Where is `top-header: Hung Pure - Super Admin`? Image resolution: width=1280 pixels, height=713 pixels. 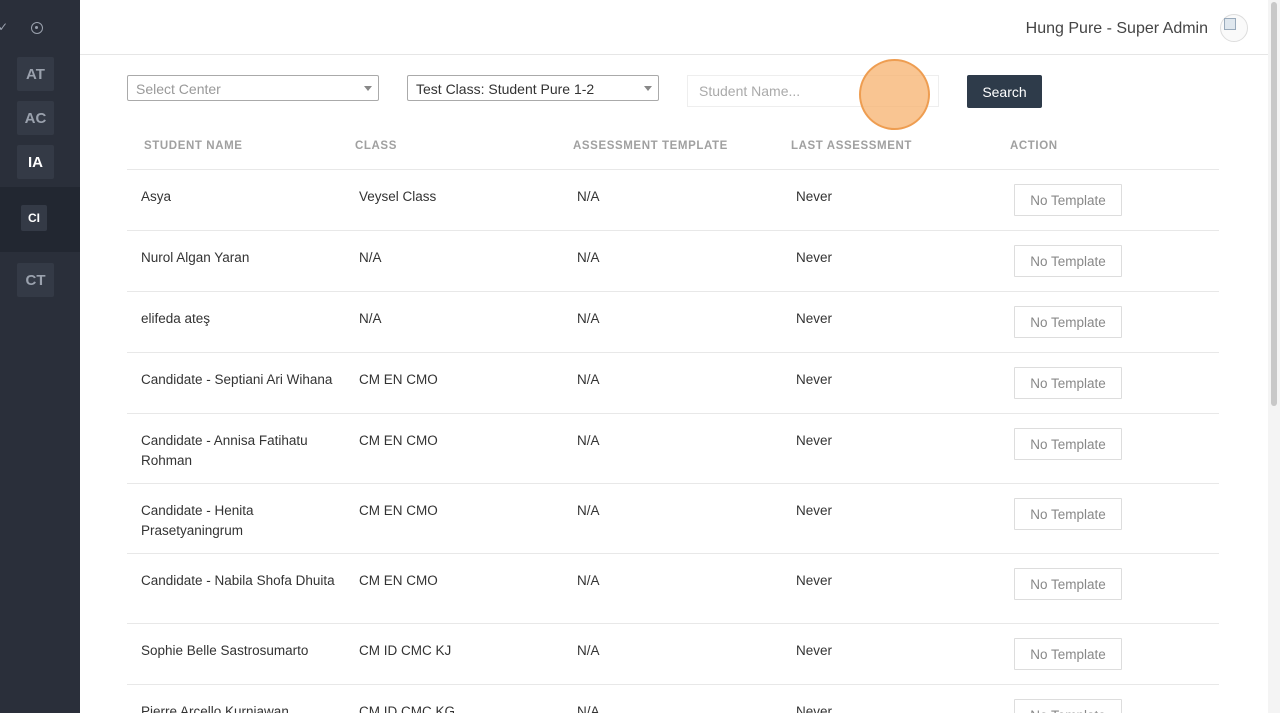 top-header: Hung Pure - Super Admin is located at coordinates (674, 27).